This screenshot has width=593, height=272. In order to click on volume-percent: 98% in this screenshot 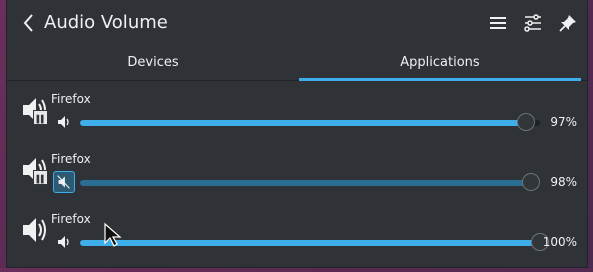, I will do `click(563, 182)`.